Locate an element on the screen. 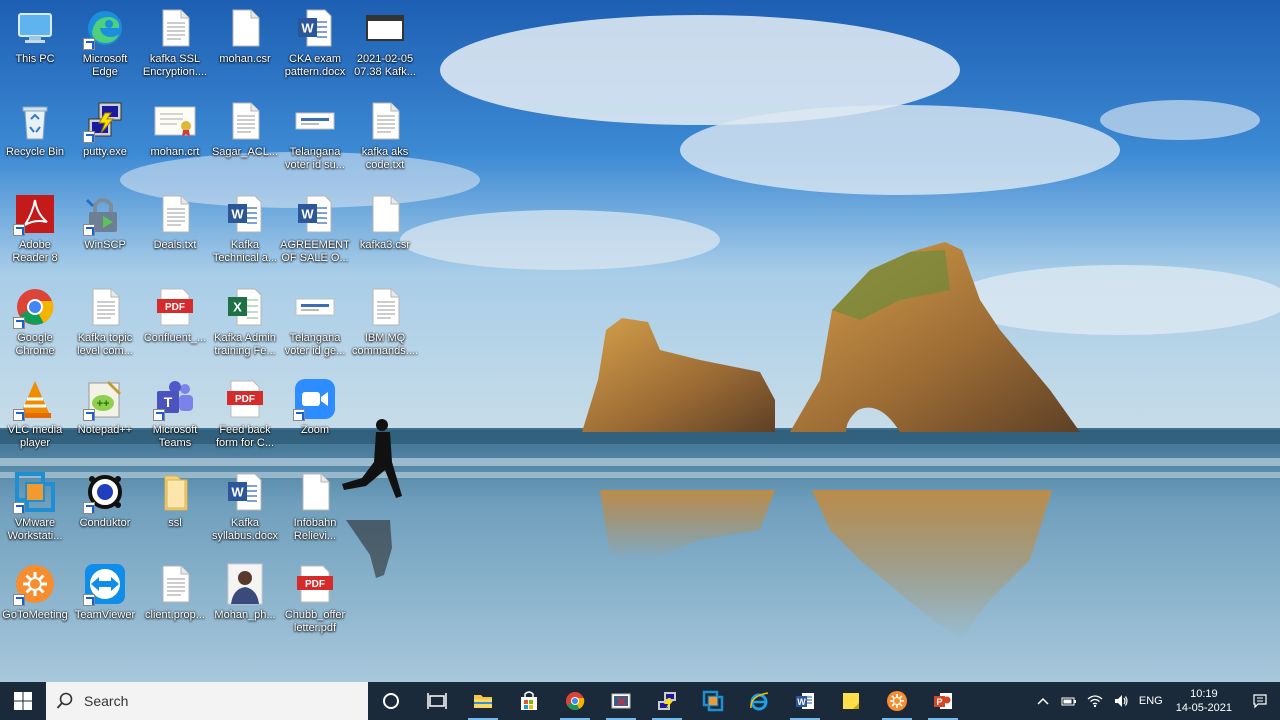 Image resolution: width=1280 pixels, height=720 pixels. snipping-tool-icon is located at coordinates (621, 701).